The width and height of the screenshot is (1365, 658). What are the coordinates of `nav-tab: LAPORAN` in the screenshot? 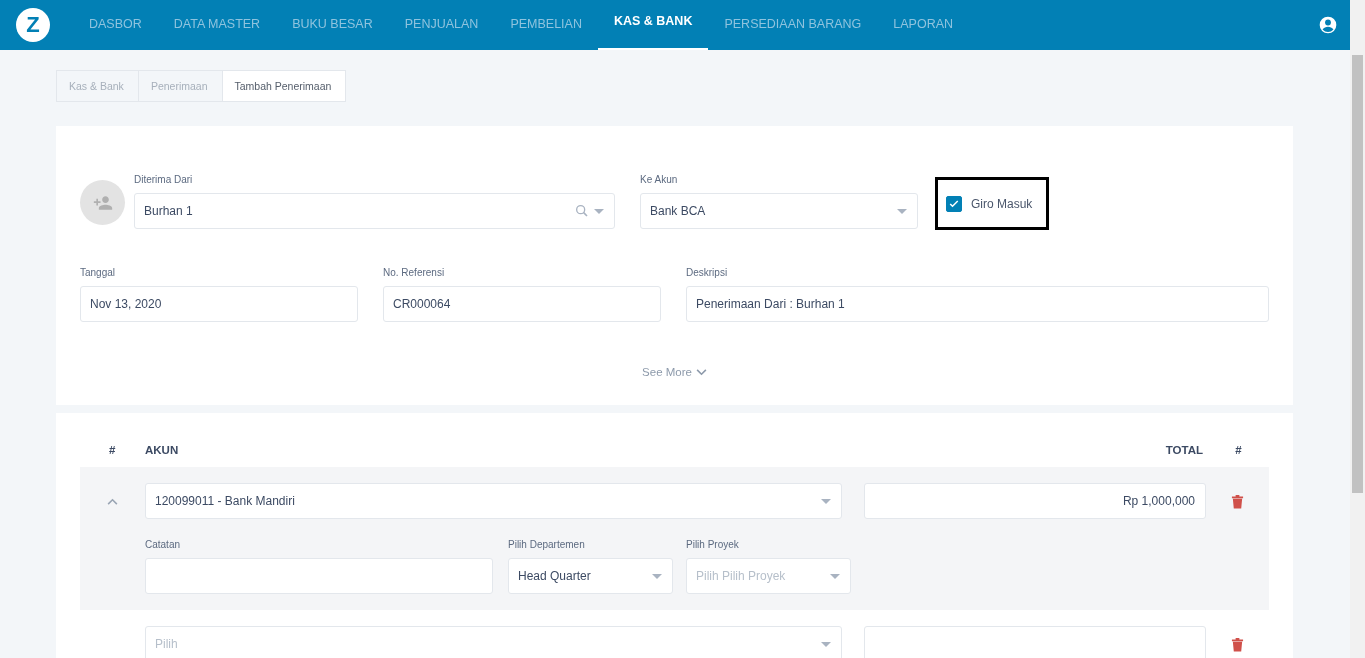 It's located at (923, 25).